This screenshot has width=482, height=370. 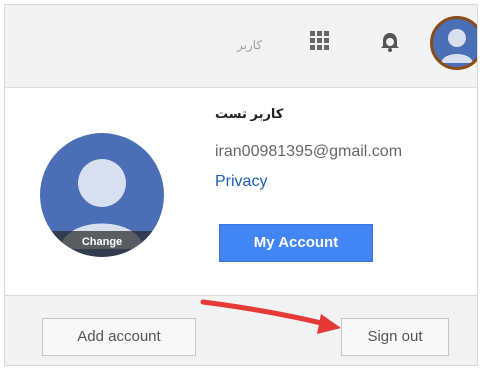 What do you see at coordinates (453, 43) in the screenshot?
I see `account-avatar-icon` at bounding box center [453, 43].